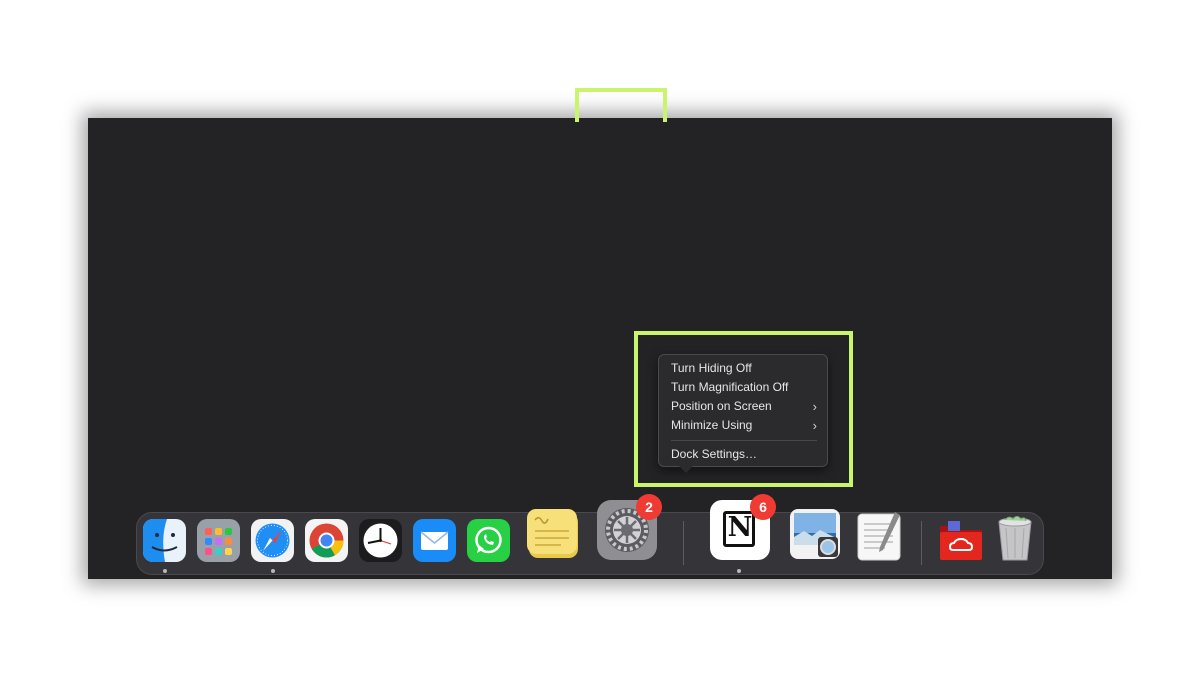 The width and height of the screenshot is (1200, 698). What do you see at coordinates (649, 507) in the screenshot?
I see `notification-badge: 2` at bounding box center [649, 507].